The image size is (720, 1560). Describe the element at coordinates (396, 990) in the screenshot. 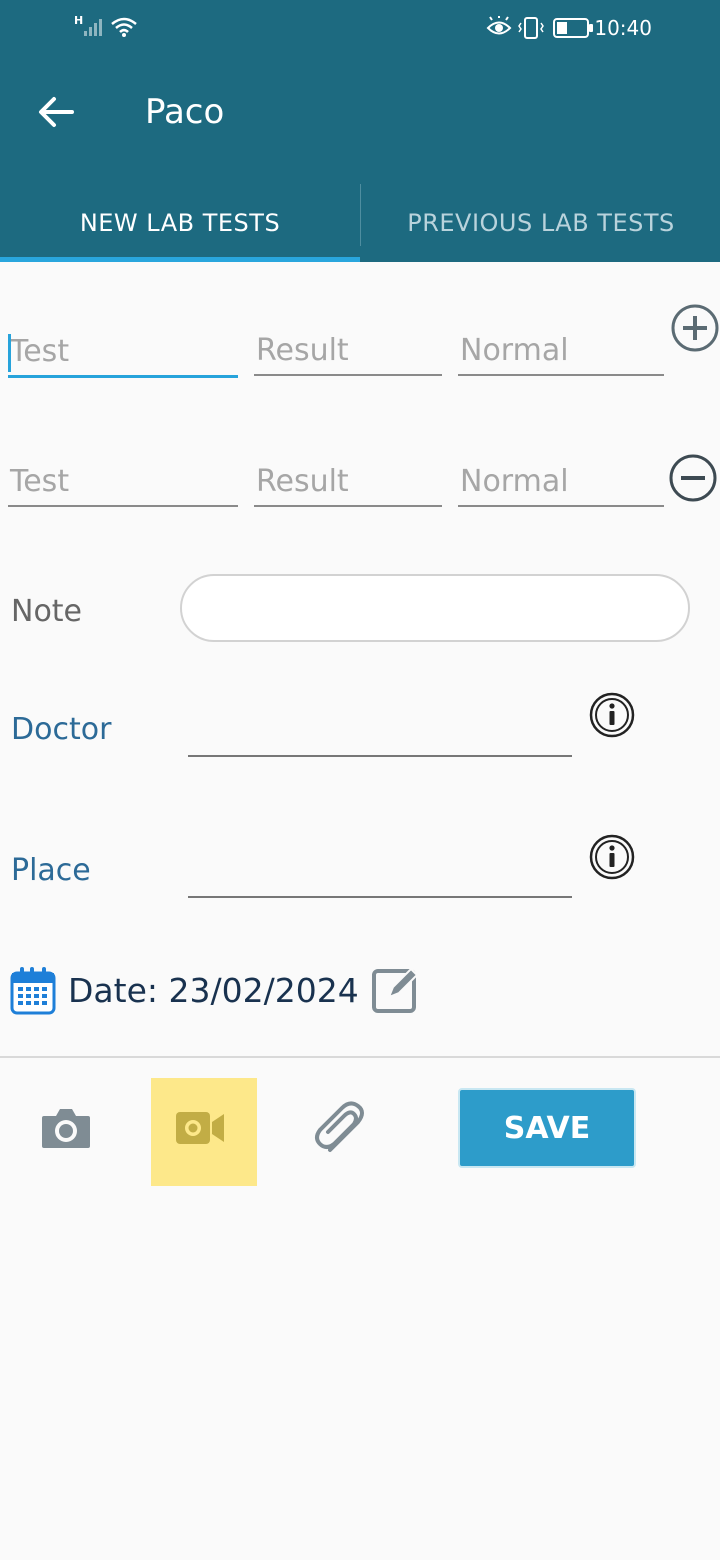

I see `edit-date-icon` at that location.